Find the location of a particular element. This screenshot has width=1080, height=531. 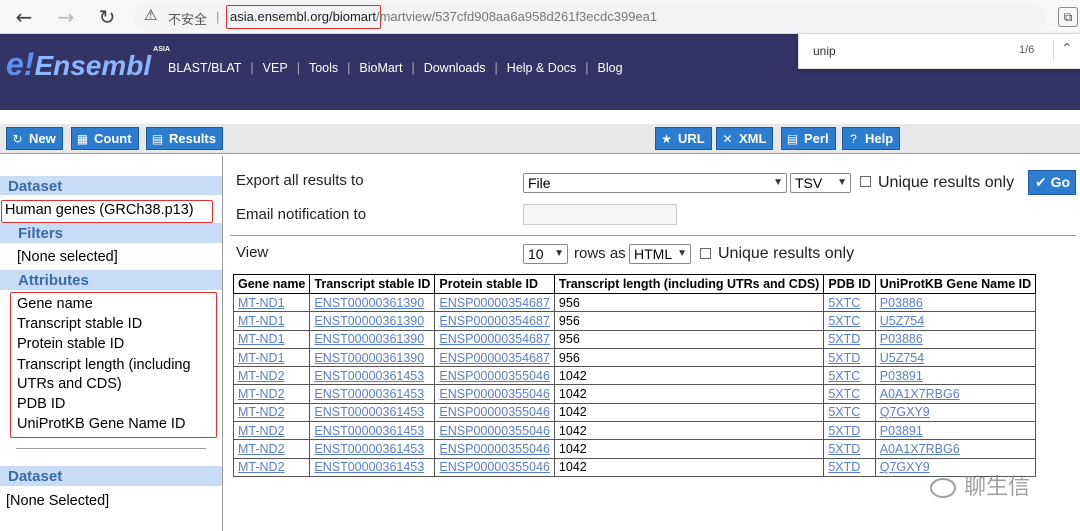

view-rows-value: 10 is located at coordinates (536, 254).